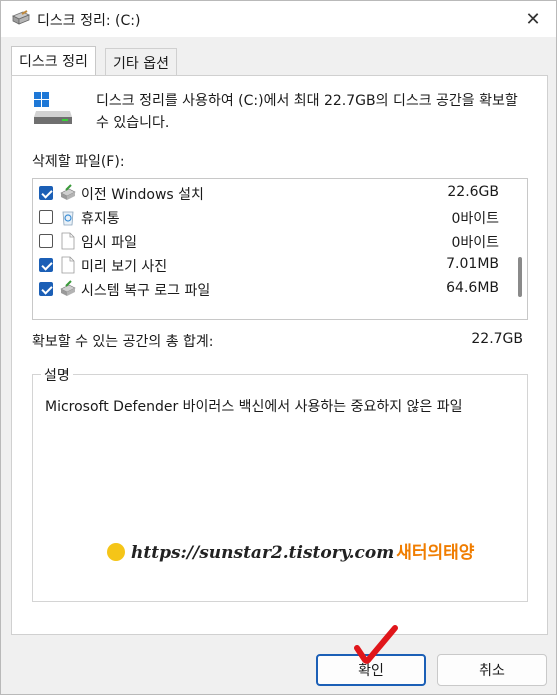  I want to click on file-name: 시스템 복구 로그 파일, so click(146, 291).